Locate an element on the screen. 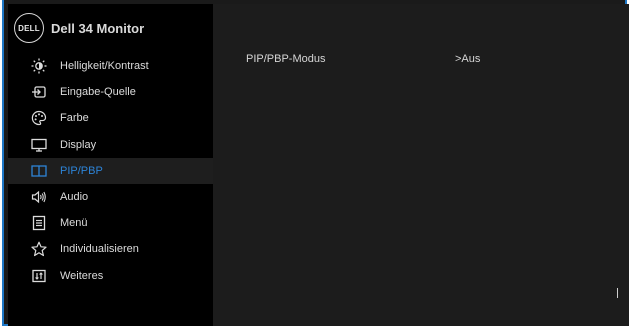 The width and height of the screenshot is (629, 328). star-icon is located at coordinates (39, 249).